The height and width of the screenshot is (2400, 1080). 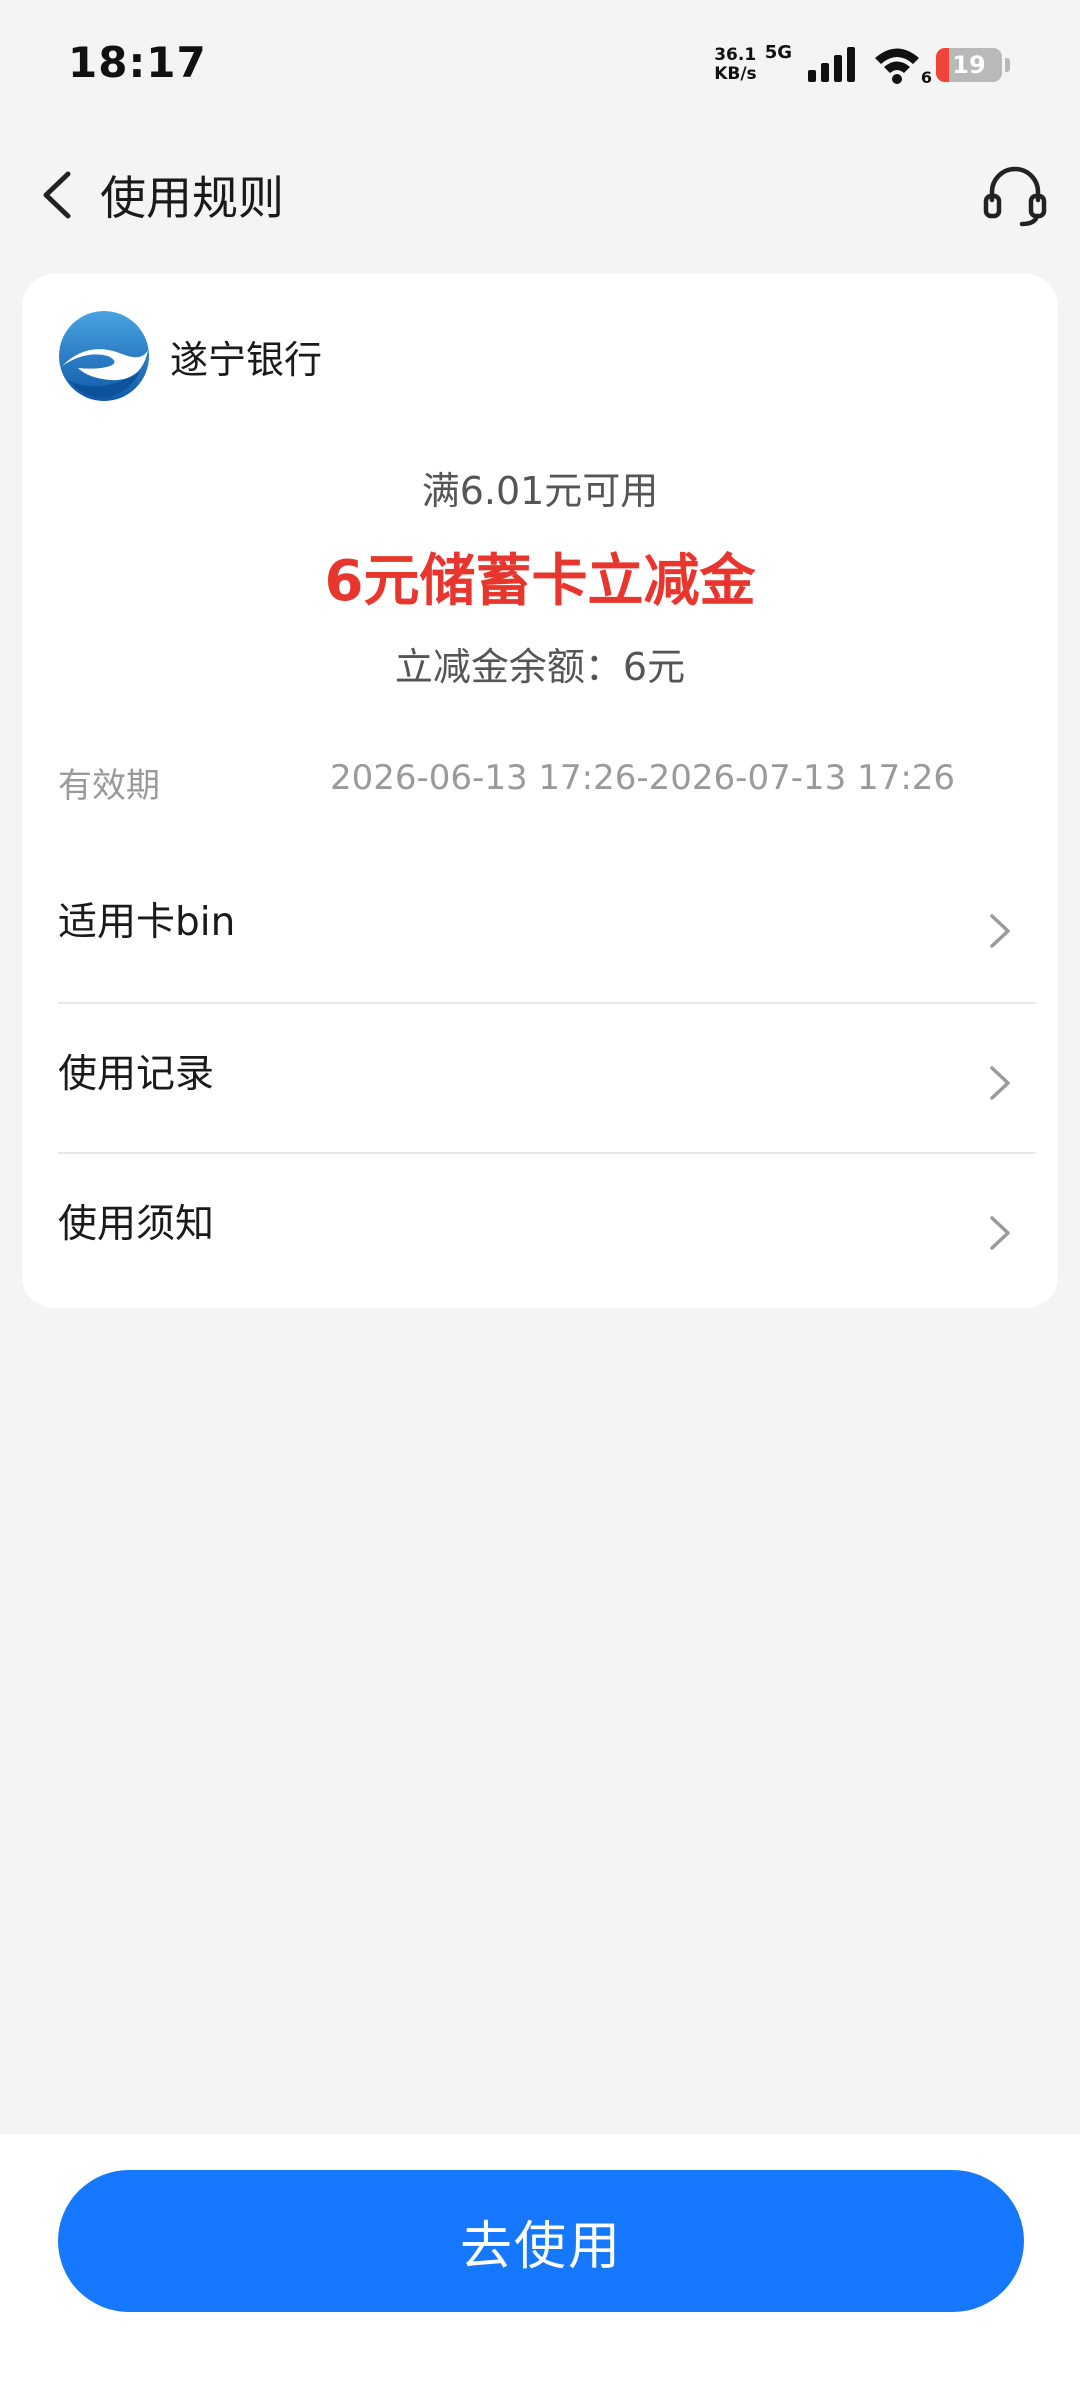 What do you see at coordinates (60, 195) in the screenshot?
I see `back-arrow-icon` at bounding box center [60, 195].